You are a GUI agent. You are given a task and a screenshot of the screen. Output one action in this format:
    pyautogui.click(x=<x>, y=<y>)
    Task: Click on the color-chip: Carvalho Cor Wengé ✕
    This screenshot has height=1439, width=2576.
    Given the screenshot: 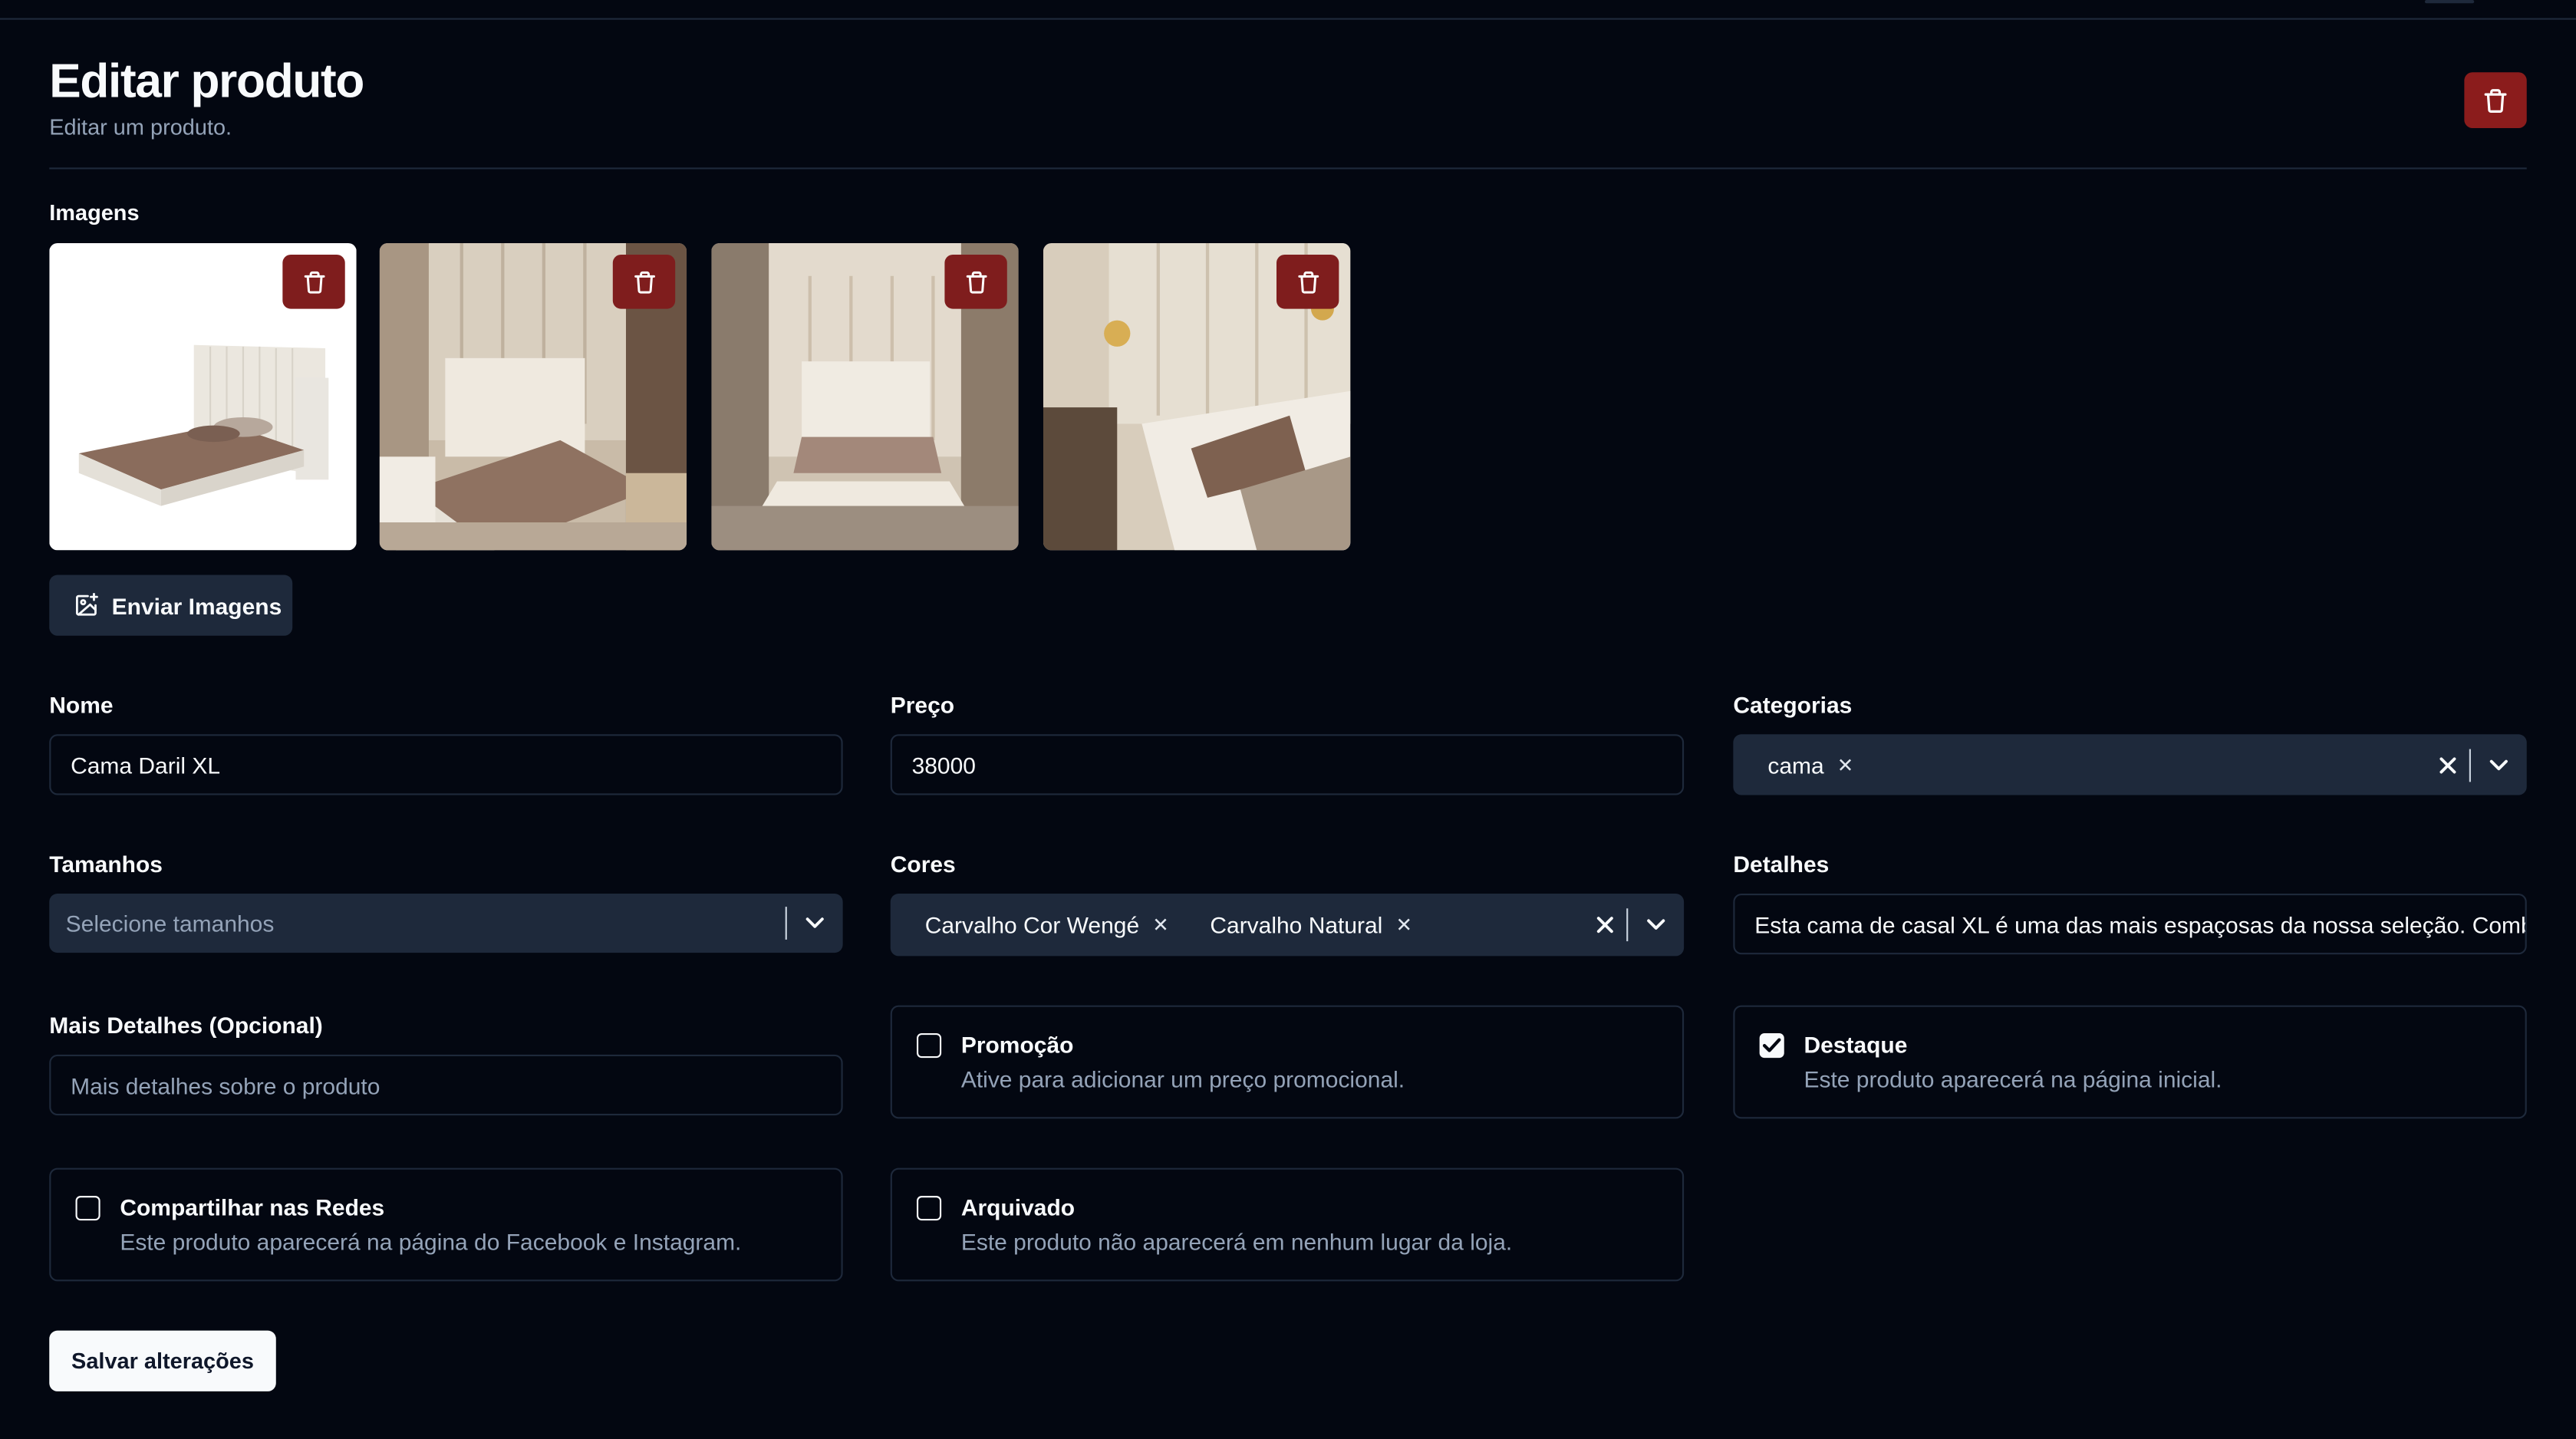 What is the action you would take?
    pyautogui.click(x=1044, y=924)
    